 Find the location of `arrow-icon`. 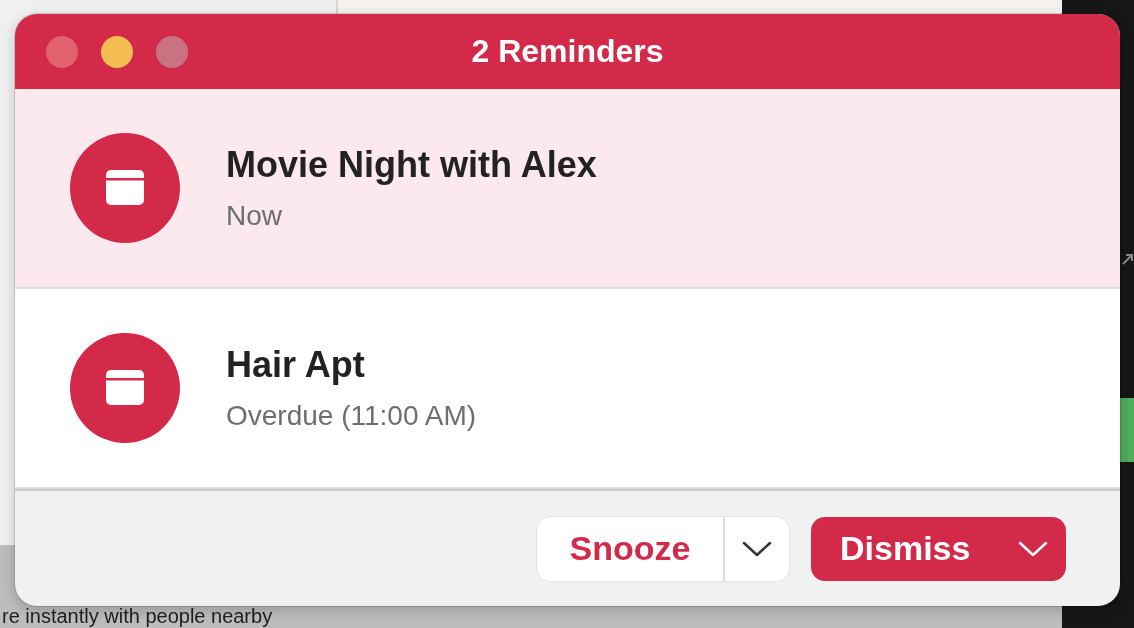

arrow-icon is located at coordinates (1127, 259).